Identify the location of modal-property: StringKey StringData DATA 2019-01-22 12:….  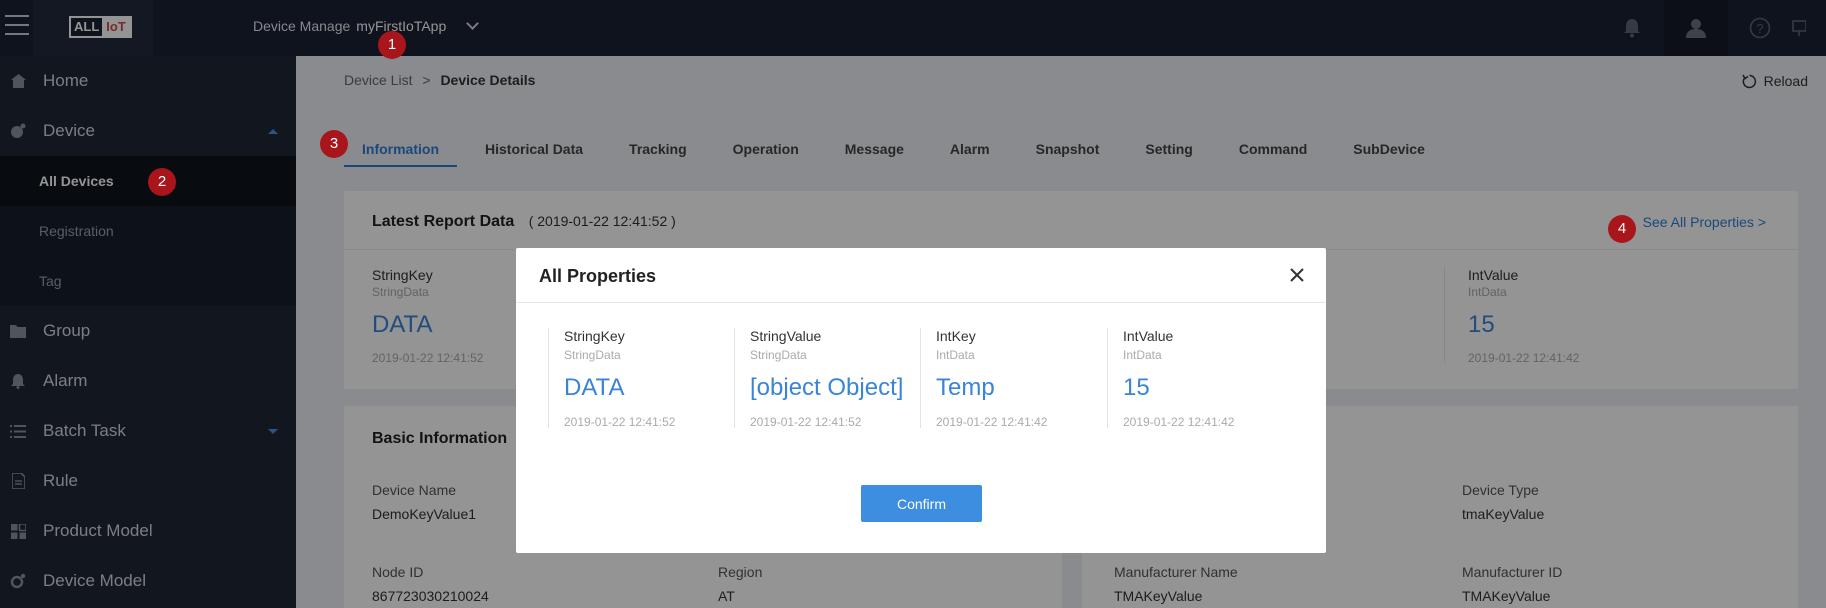
(612, 378).